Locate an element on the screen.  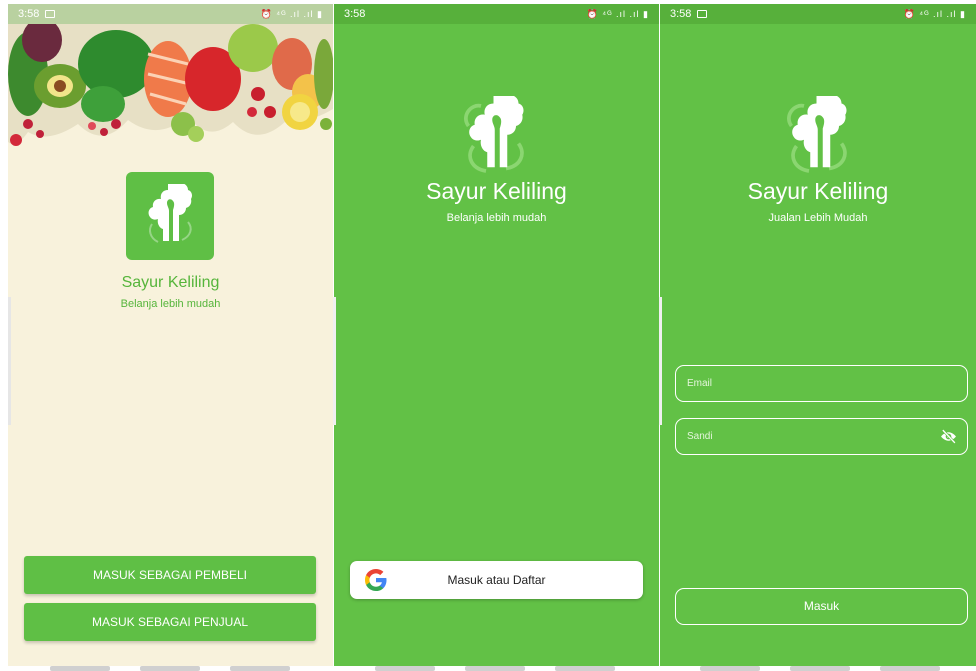
email-field: Email is located at coordinates (821, 383).